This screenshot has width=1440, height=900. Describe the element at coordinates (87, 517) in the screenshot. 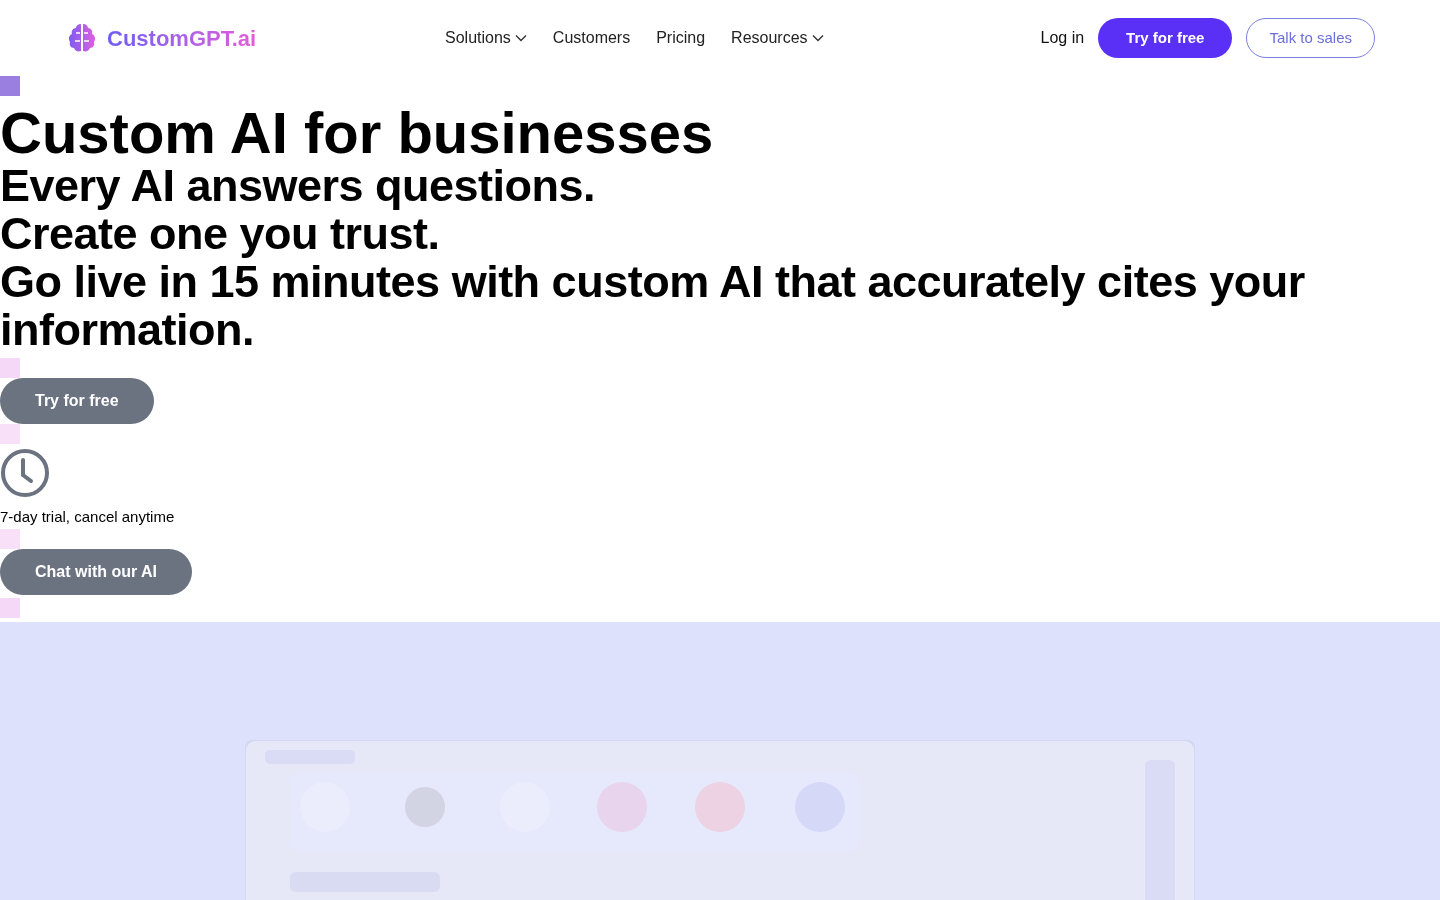

I see `trial-note: 7-day trial, cancel anytime` at that location.